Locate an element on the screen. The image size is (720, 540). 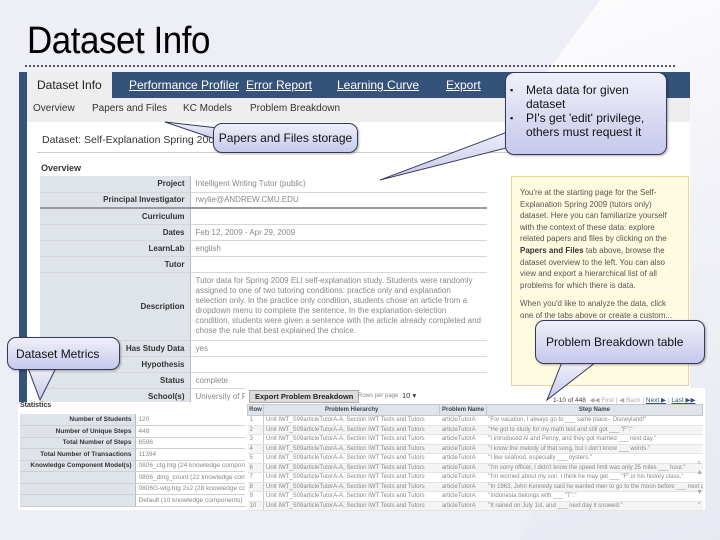
column-header-step-name: Step Name is located at coordinates (594, 410).